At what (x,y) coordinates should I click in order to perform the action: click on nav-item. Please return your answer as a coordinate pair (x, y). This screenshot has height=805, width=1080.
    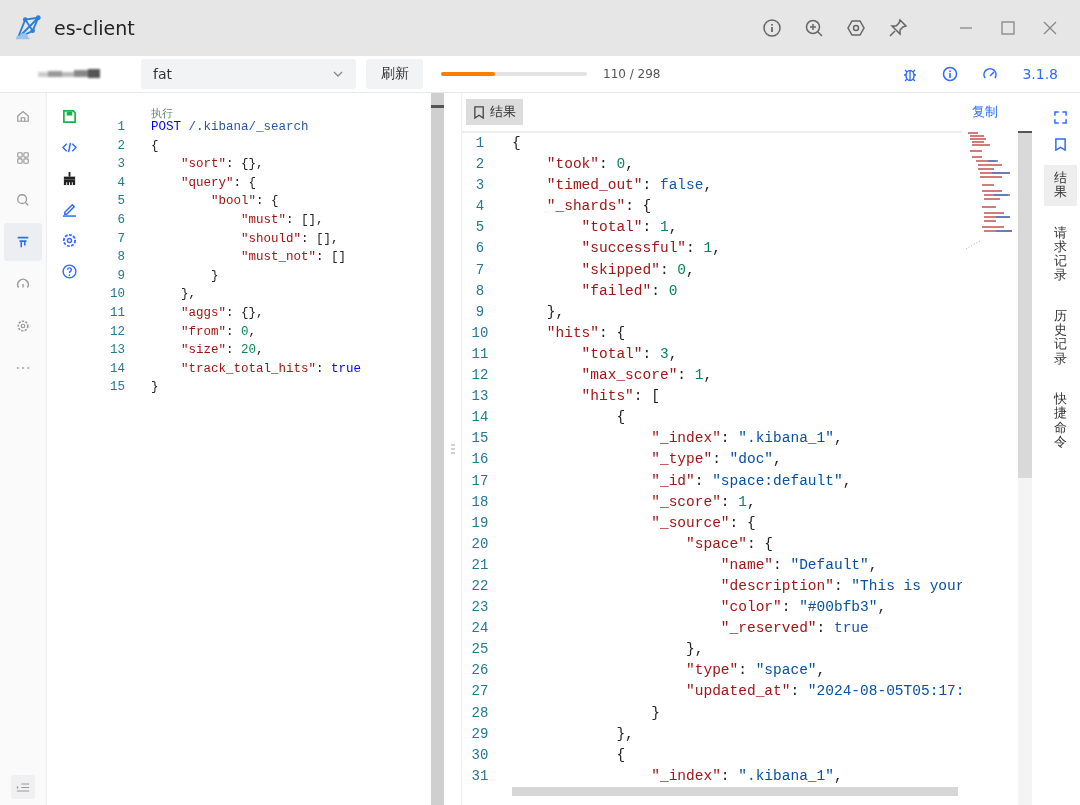
    Looking at the image, I should click on (23, 242).